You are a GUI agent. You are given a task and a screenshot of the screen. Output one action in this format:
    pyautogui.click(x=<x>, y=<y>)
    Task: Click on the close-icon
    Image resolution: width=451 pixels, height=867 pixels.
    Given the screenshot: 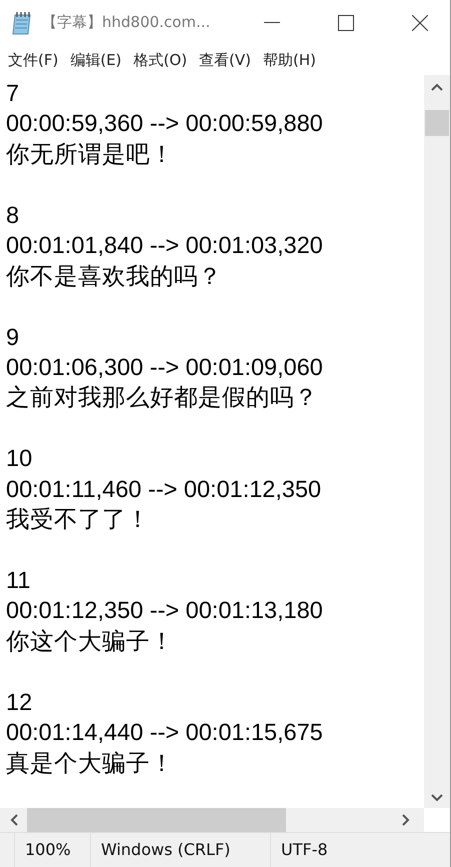 What is the action you would take?
    pyautogui.click(x=420, y=22)
    